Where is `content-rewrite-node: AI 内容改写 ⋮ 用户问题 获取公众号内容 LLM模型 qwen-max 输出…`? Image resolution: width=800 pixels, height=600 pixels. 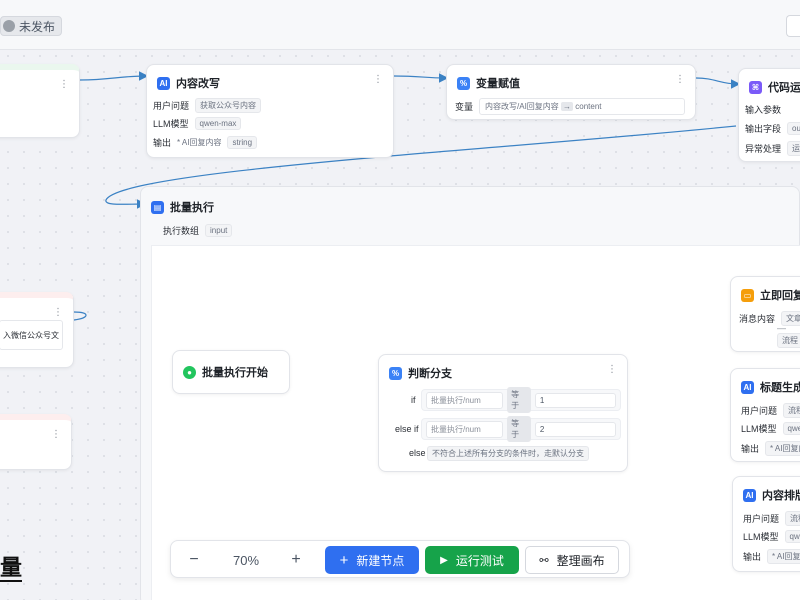 content-rewrite-node: AI 内容改写 ⋮ 用户问题 获取公众号内容 LLM模型 qwen-max 输出… is located at coordinates (270, 111).